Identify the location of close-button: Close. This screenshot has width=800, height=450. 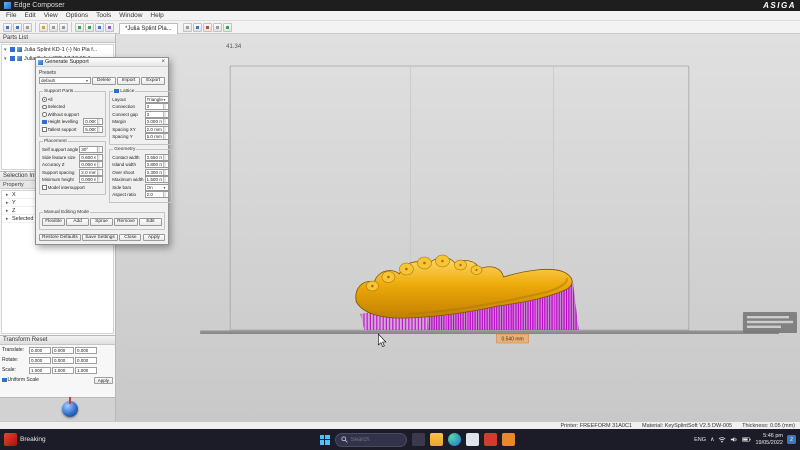
(130, 237).